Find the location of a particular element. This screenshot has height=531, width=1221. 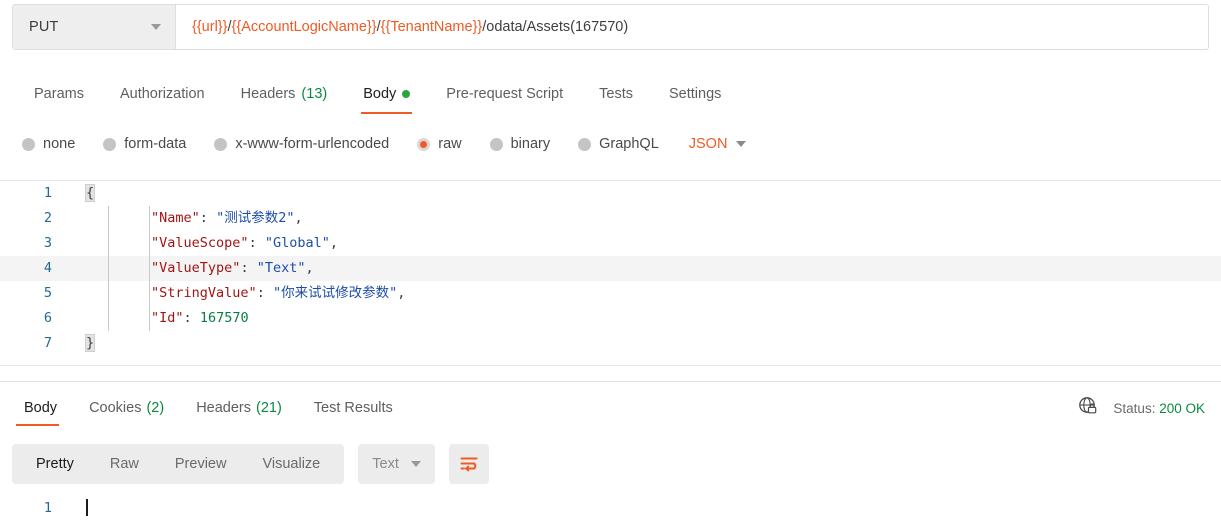

token-str: "Text" is located at coordinates (281, 268).